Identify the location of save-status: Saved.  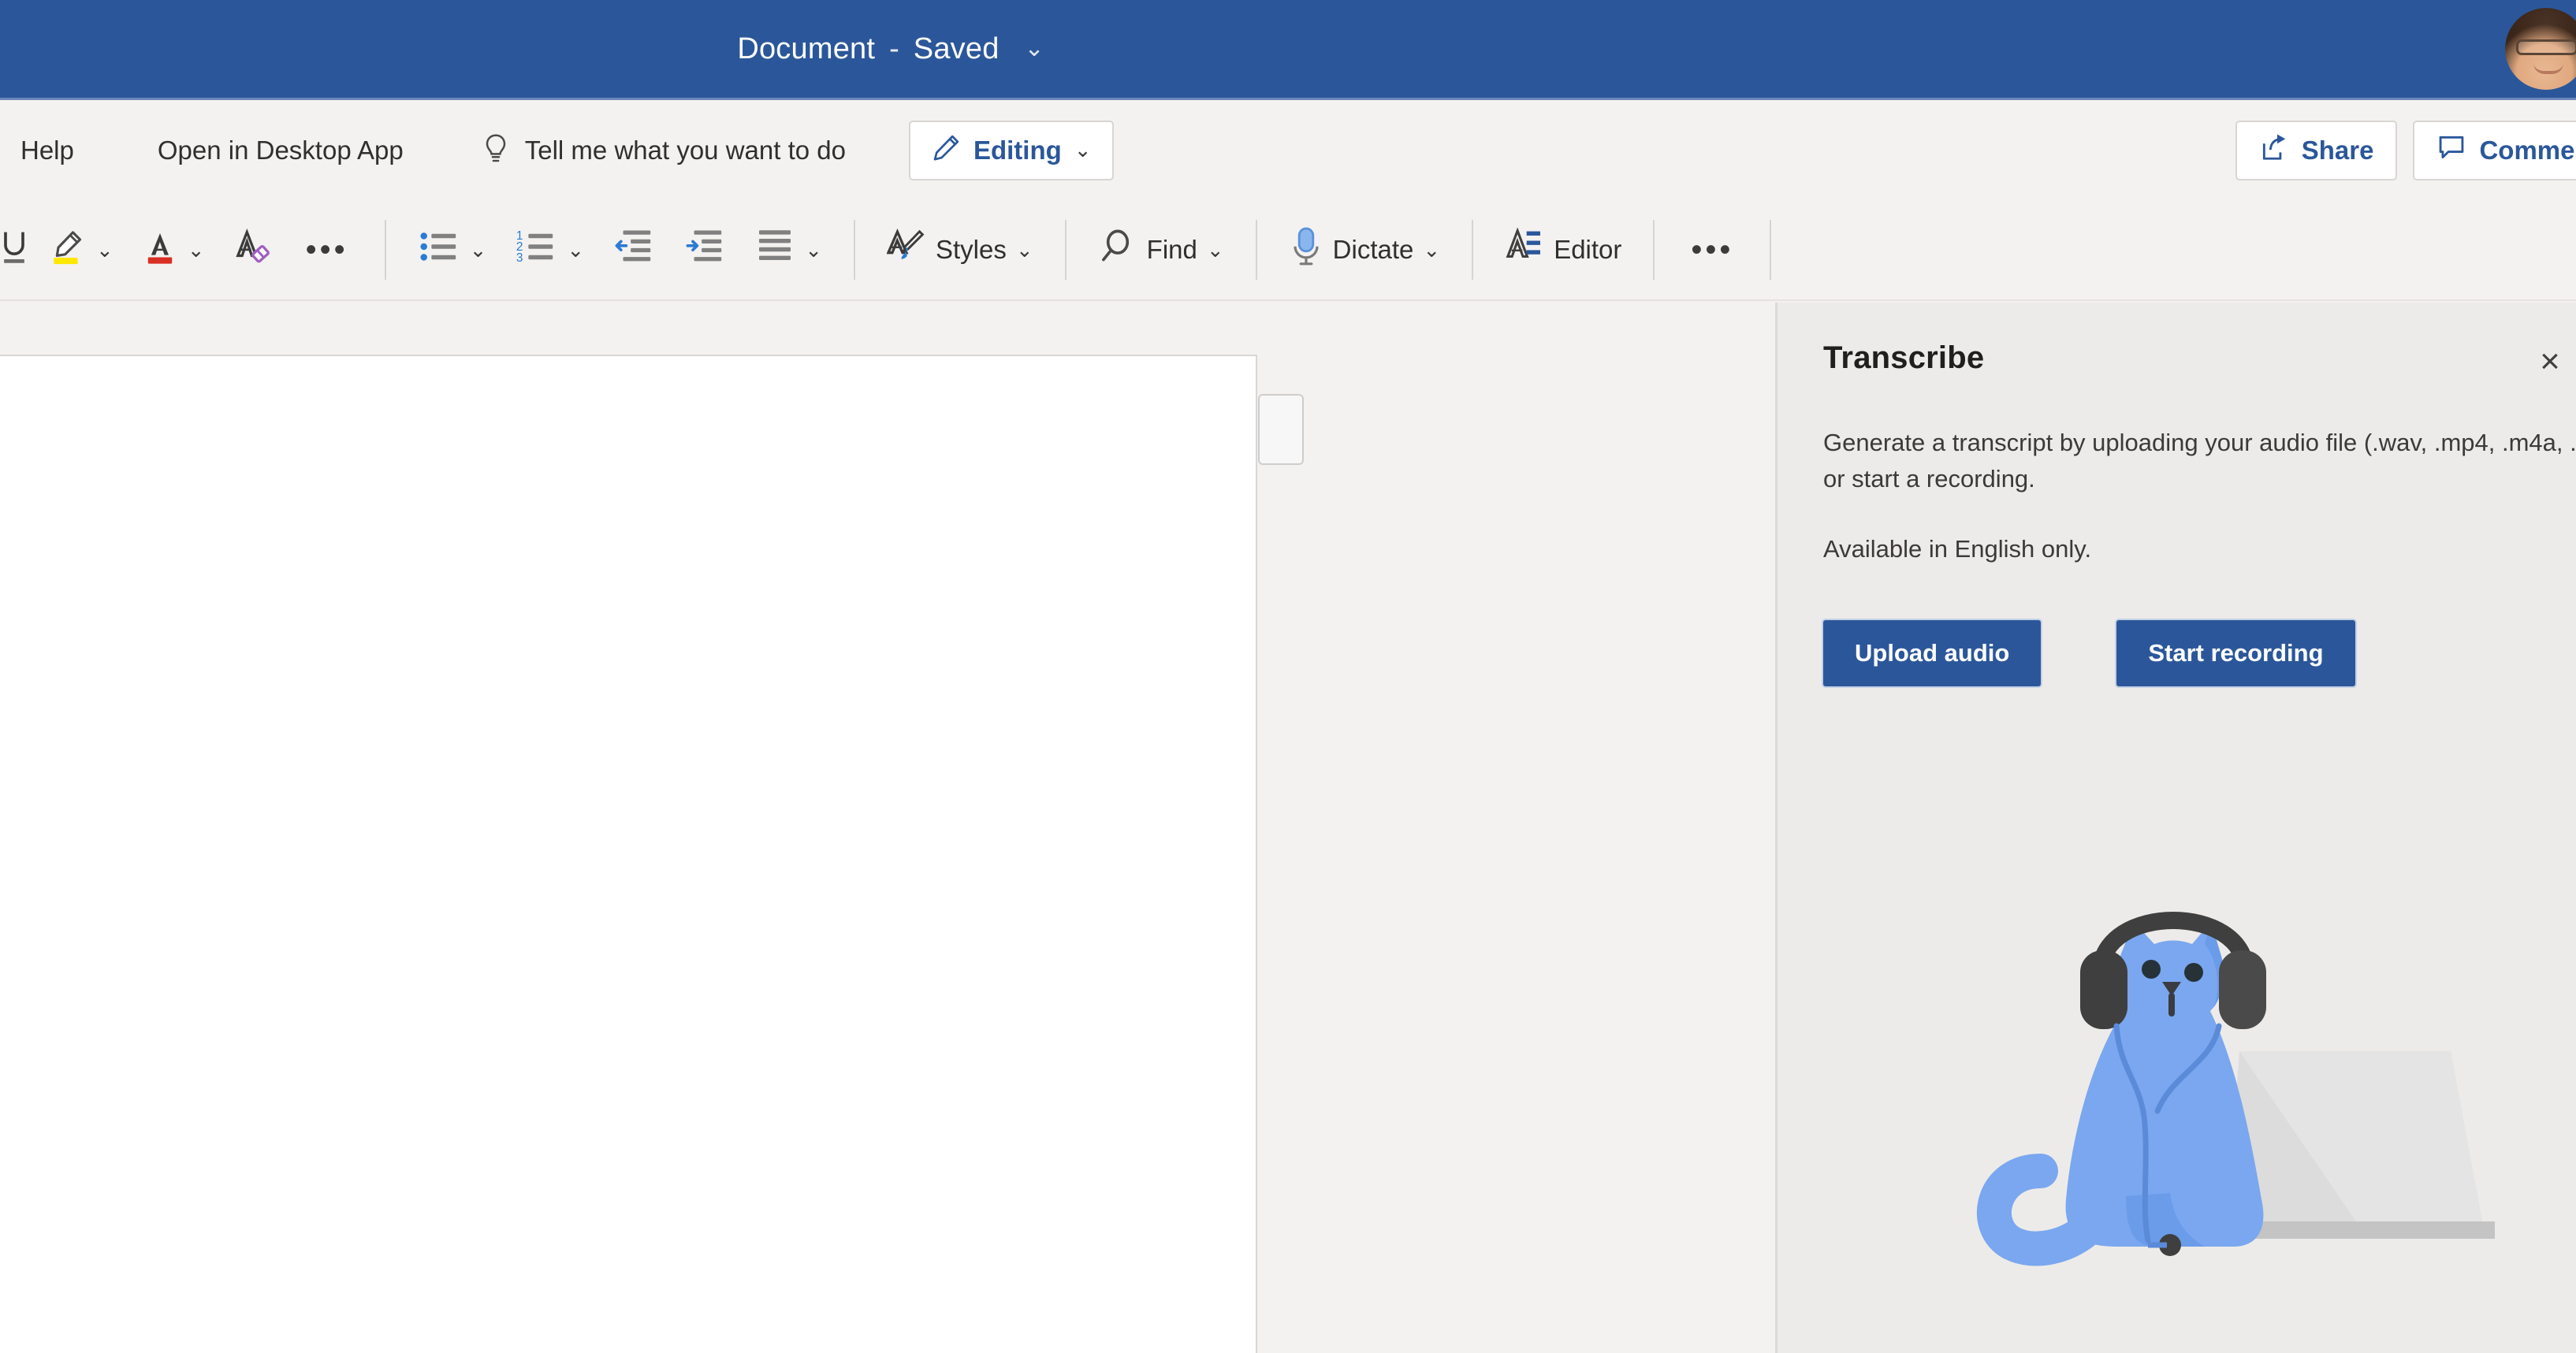
(956, 48).